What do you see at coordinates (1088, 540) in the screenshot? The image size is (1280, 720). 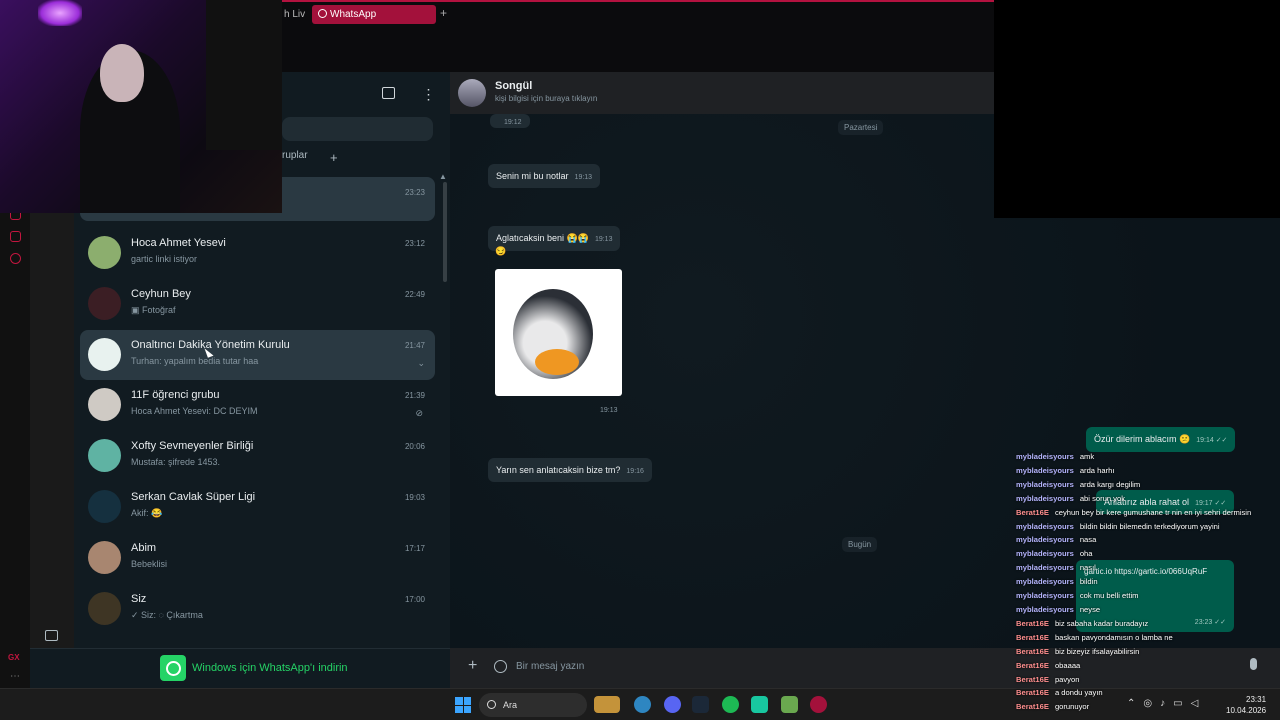 I see `stream-chat-text: nasa` at bounding box center [1088, 540].